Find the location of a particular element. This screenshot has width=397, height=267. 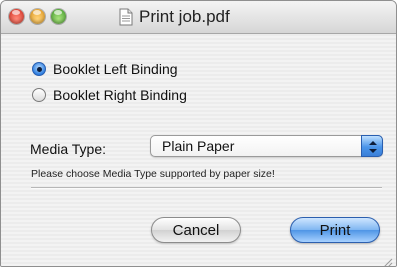

minimize-icon is located at coordinates (37, 16).